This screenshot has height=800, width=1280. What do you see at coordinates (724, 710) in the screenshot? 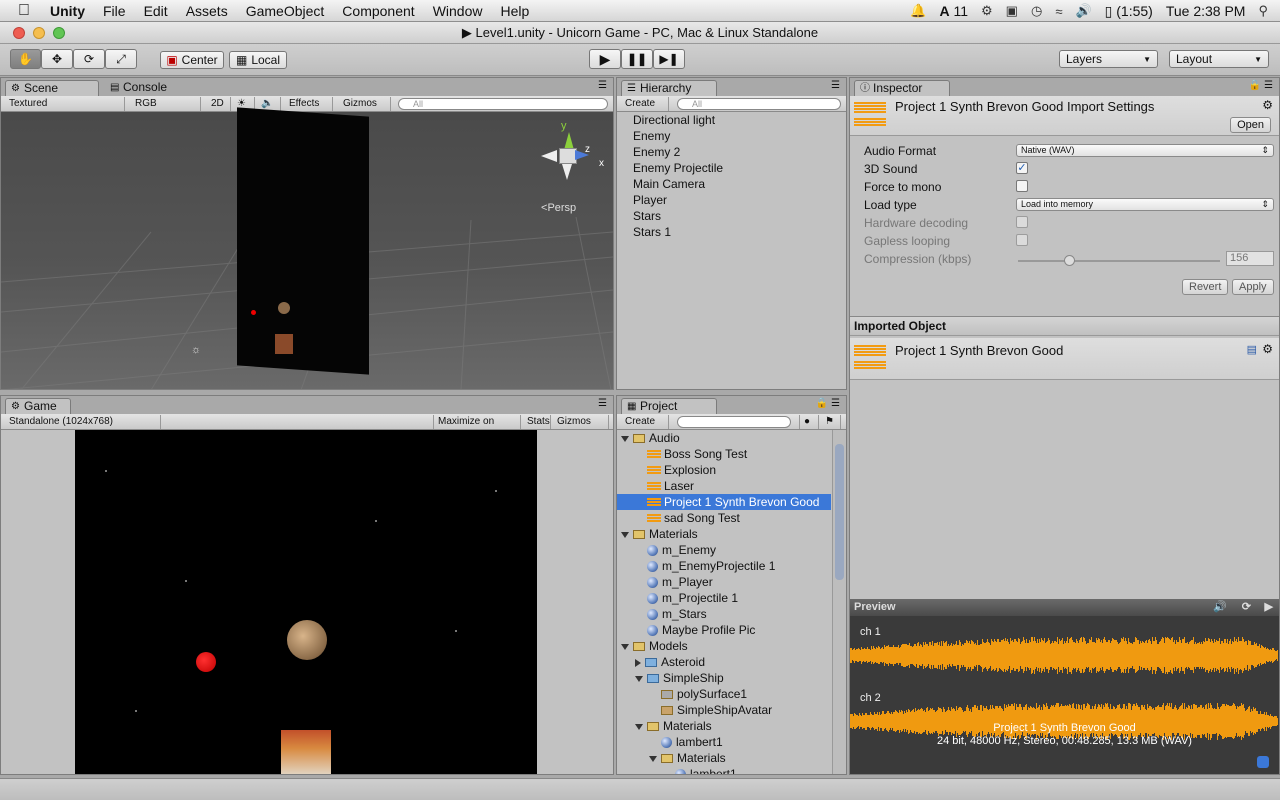
I see `project-tree-row: SimpleShipAvatar` at bounding box center [724, 710].